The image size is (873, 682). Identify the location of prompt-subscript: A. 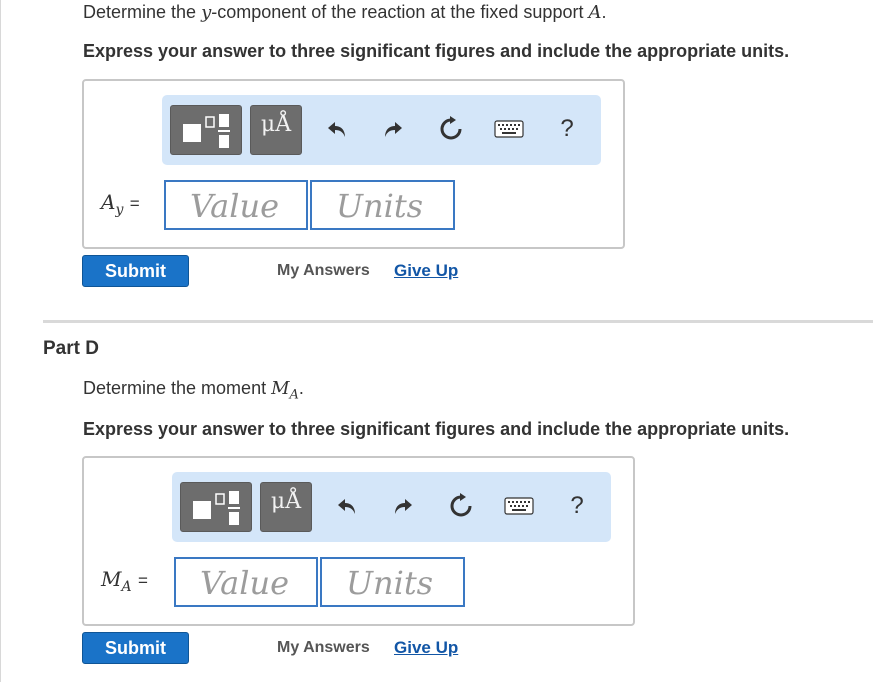
(294, 395).